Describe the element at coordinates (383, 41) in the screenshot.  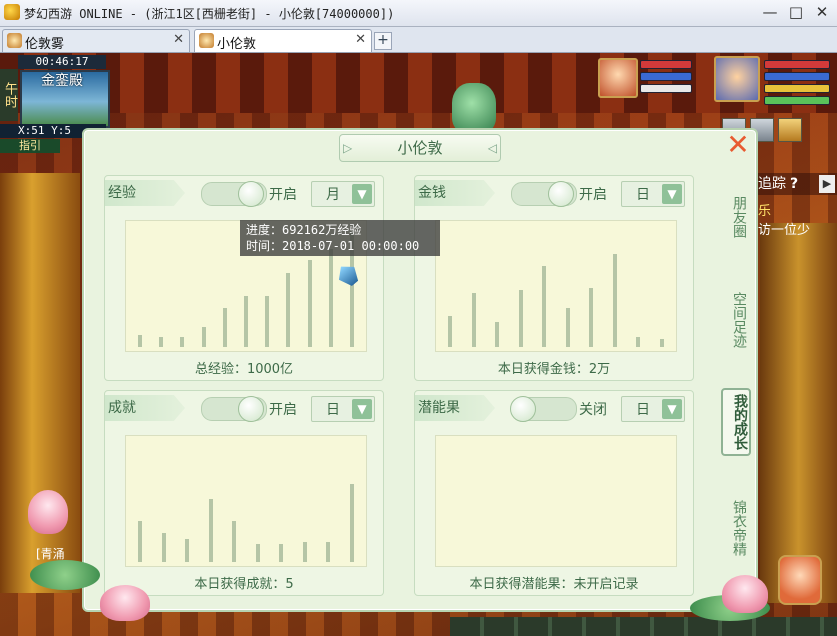
I see `new-tab-button: +` at that location.